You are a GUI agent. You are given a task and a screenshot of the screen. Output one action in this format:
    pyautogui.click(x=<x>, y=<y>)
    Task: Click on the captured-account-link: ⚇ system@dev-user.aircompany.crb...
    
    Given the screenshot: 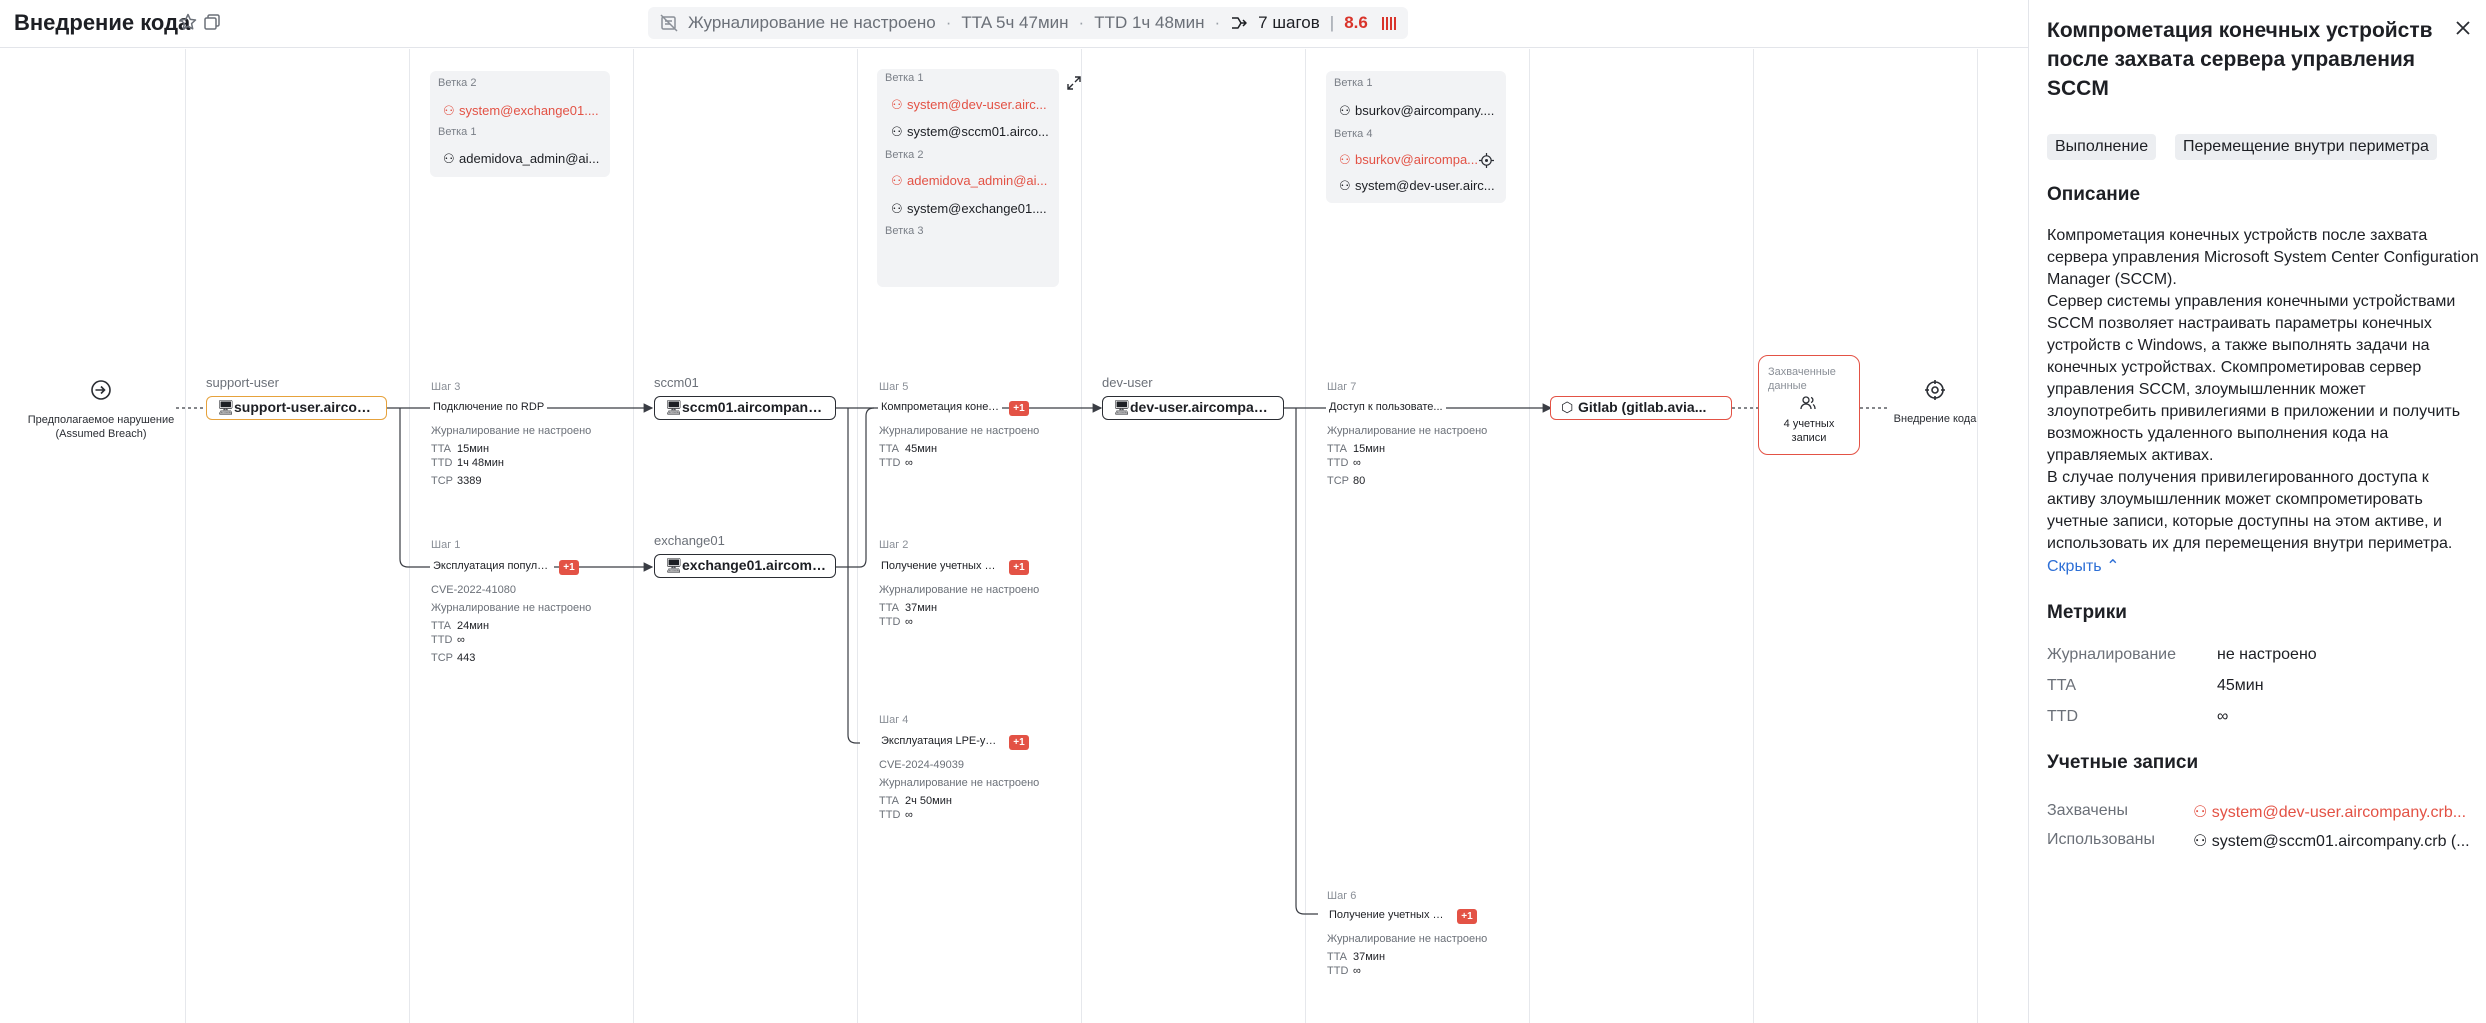 What is the action you would take?
    pyautogui.click(x=2339, y=812)
    